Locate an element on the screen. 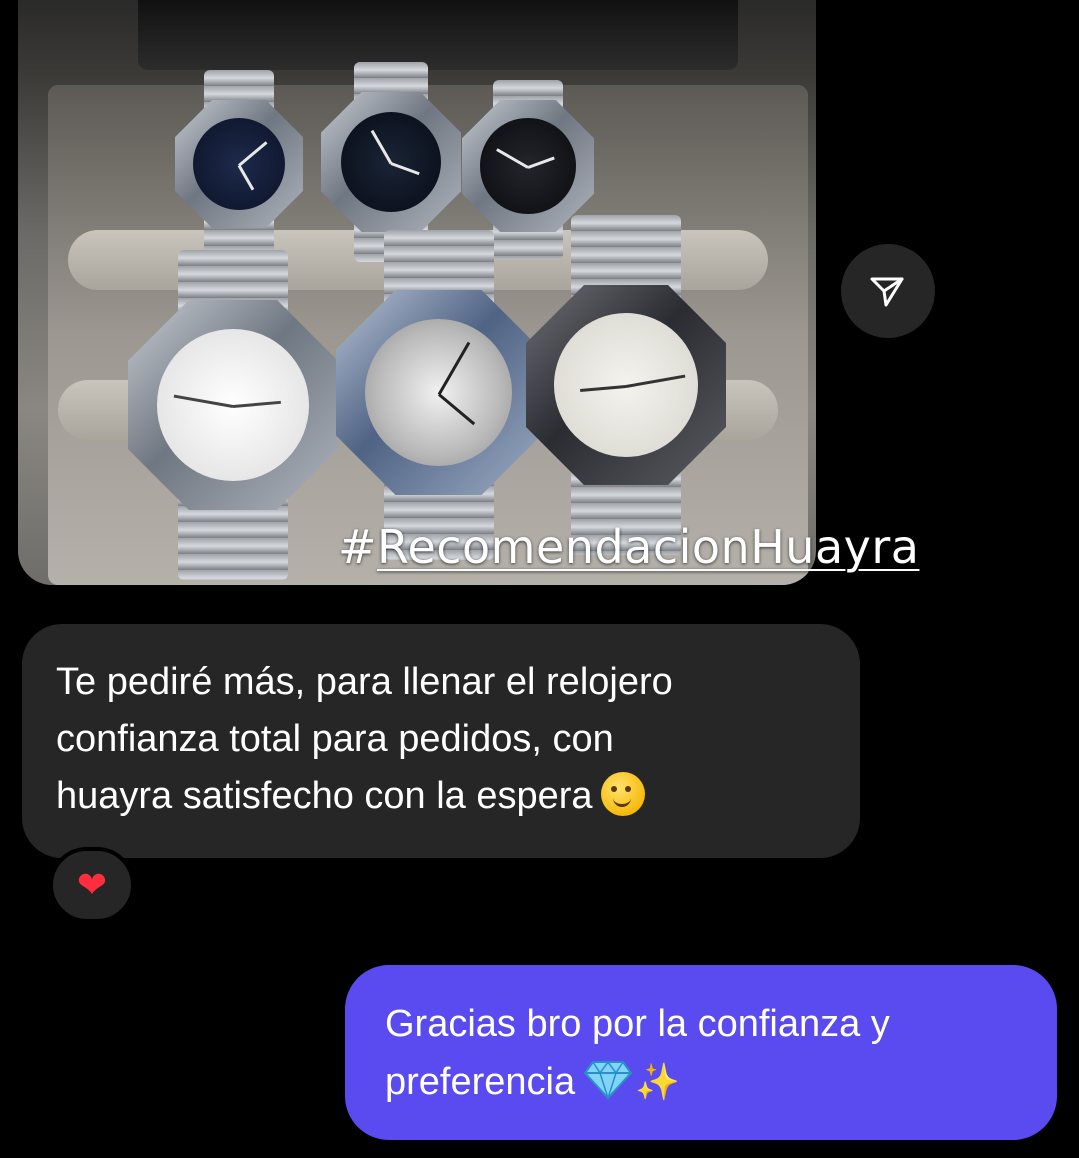 This screenshot has width=1079, height=1158. hashtag-text: RecomendacionHuayra is located at coordinates (648, 547).